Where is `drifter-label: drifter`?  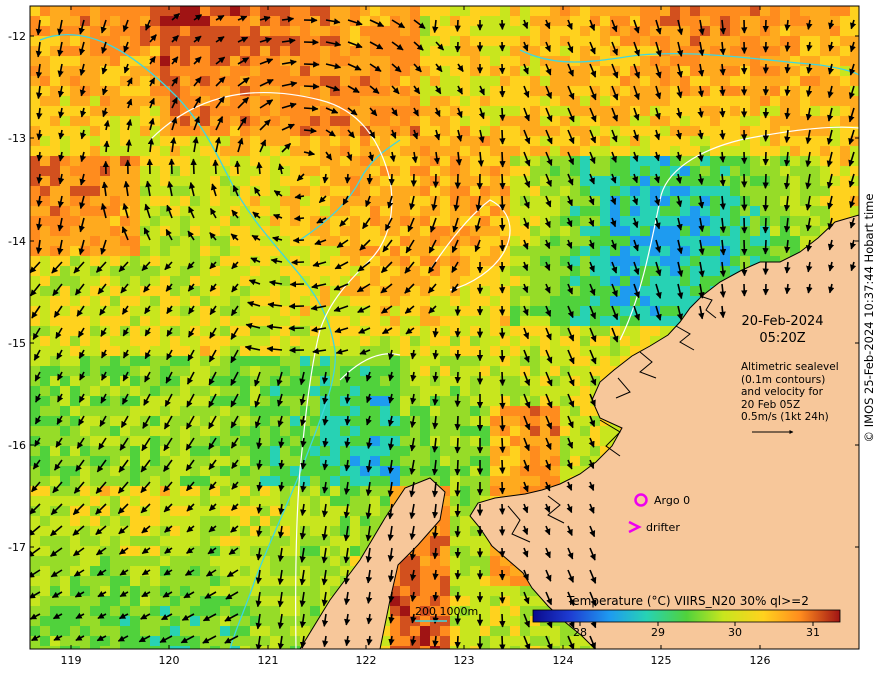 drifter-label: drifter is located at coordinates (663, 527).